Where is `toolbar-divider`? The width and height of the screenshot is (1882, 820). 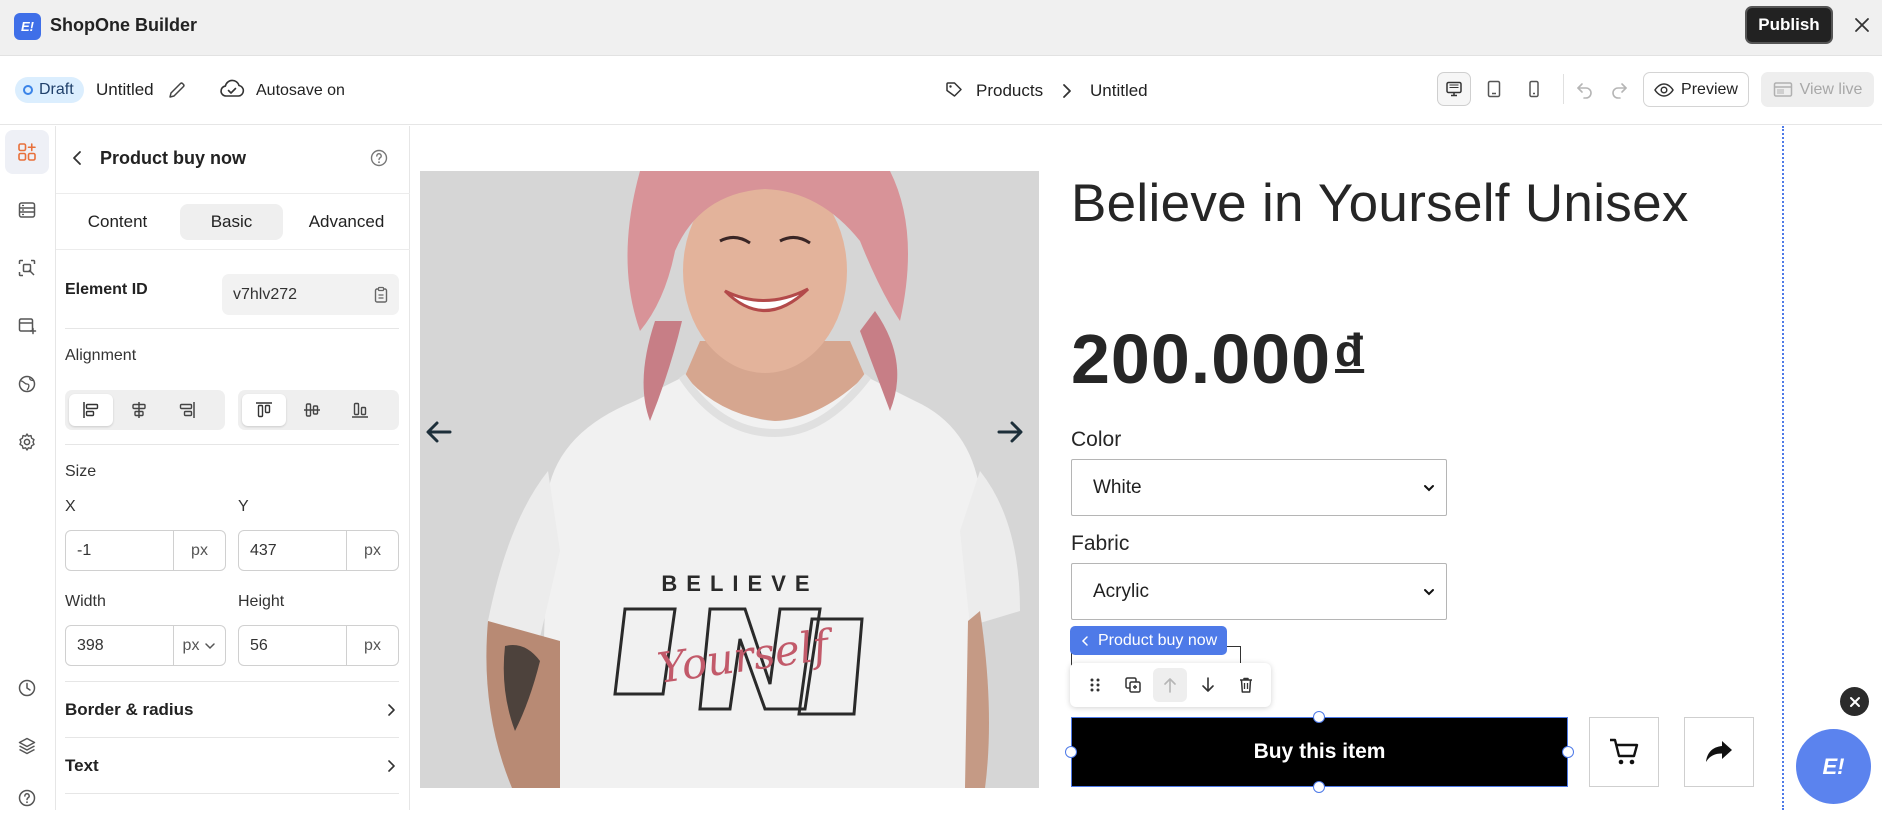 toolbar-divider is located at coordinates (1563, 89).